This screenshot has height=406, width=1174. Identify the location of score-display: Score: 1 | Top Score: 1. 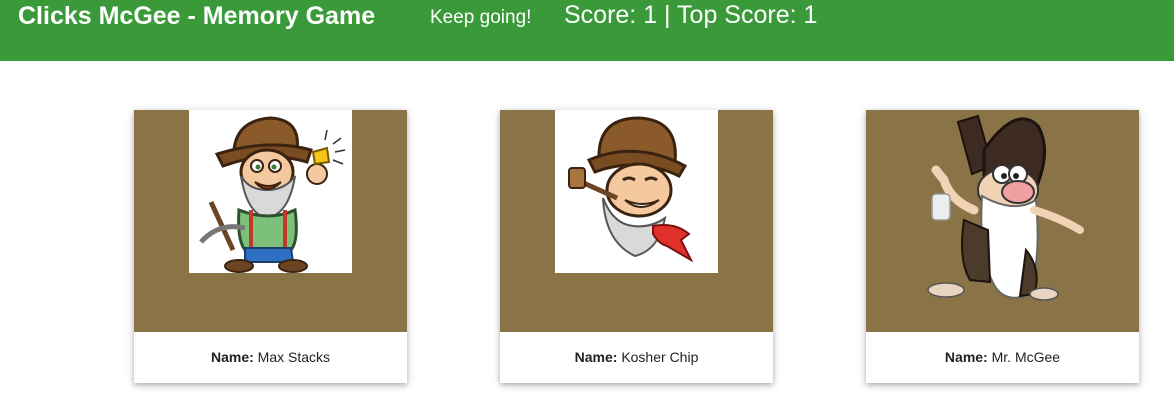
(691, 15).